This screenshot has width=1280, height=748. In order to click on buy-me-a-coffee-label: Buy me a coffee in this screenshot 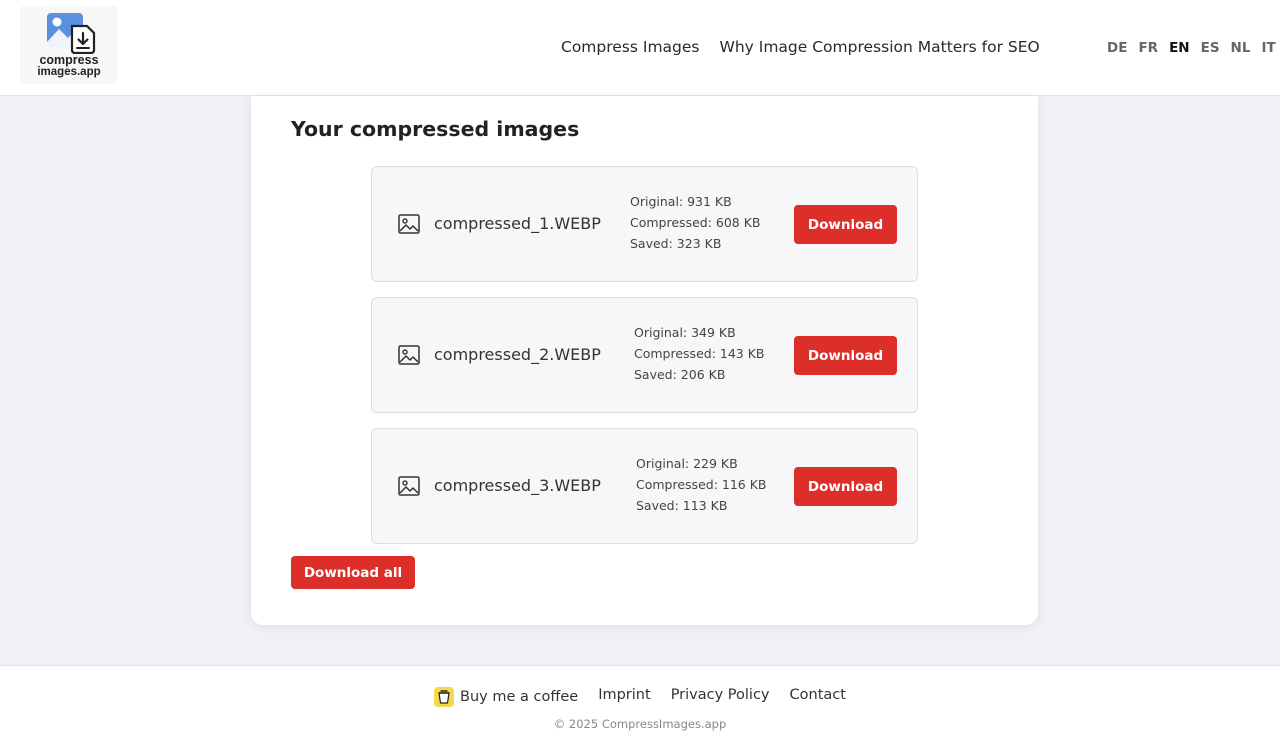, I will do `click(519, 697)`.